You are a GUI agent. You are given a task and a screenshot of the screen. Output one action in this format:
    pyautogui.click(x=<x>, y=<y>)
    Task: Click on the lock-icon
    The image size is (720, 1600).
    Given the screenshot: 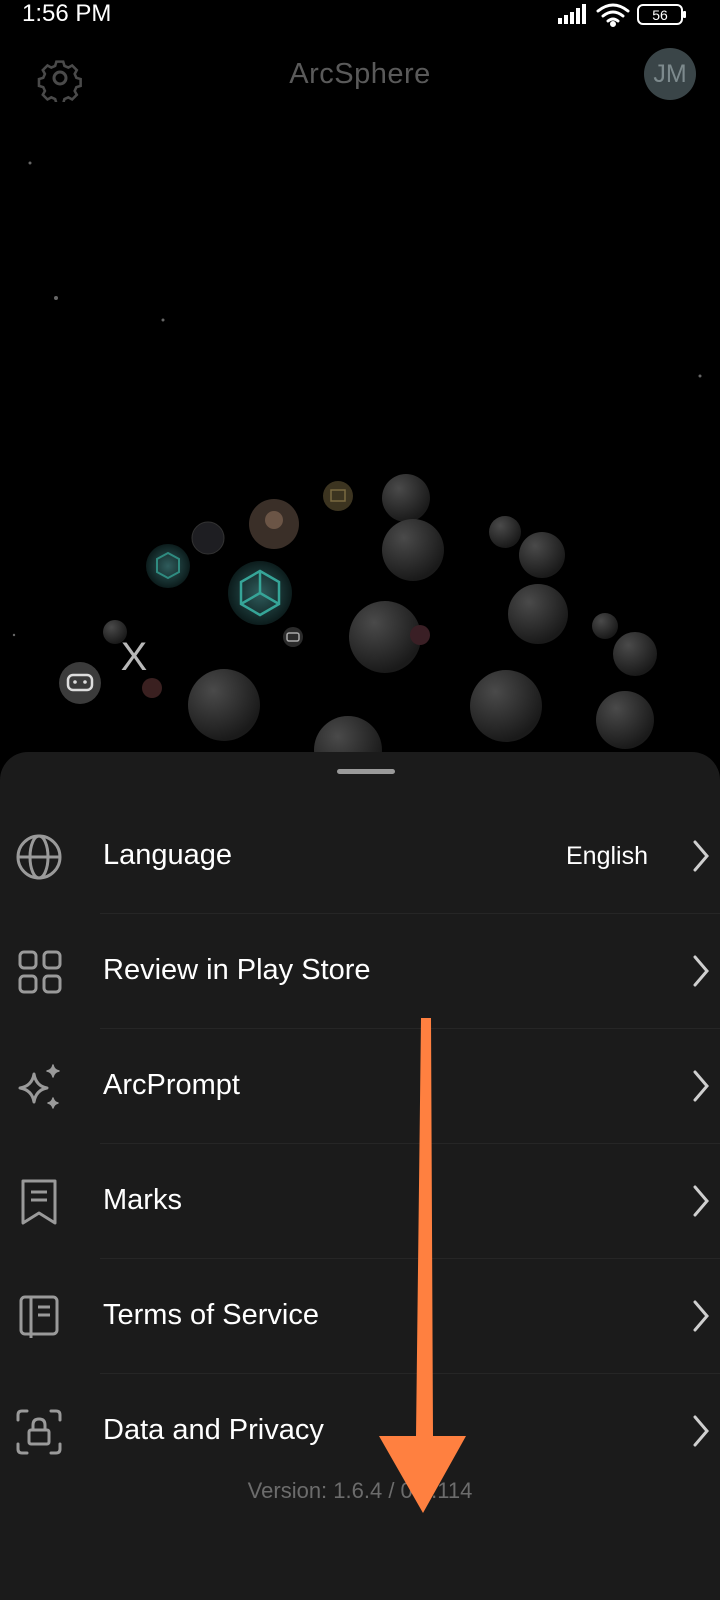 What is the action you would take?
    pyautogui.click(x=39, y=1432)
    